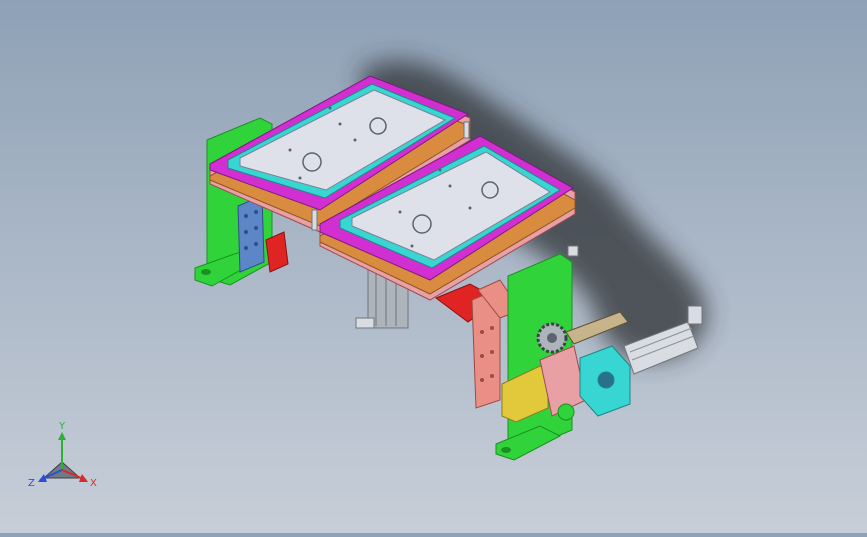 The height and width of the screenshot is (537, 867). What do you see at coordinates (206, 272) in the screenshot?
I see `left-foot-hole` at bounding box center [206, 272].